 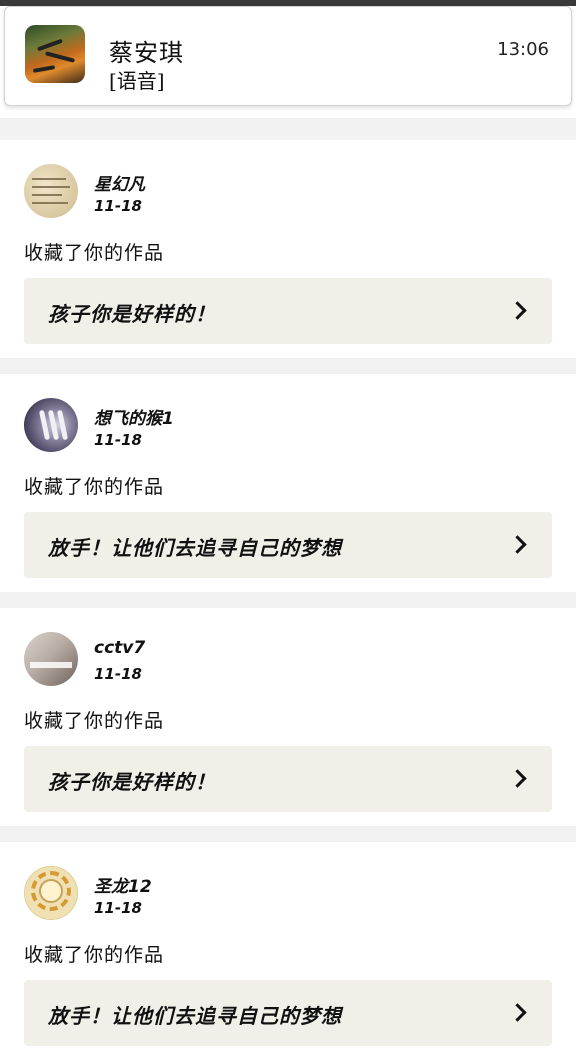 I want to click on username: 星幻凡, so click(x=119, y=182).